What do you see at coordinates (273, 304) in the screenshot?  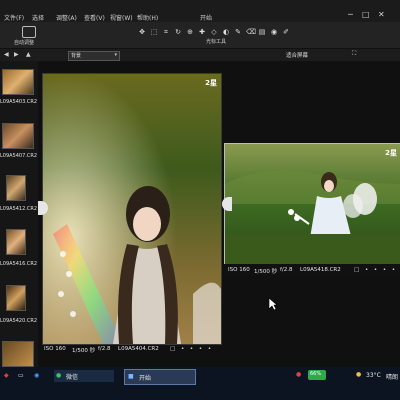 I see `mouse-cursor-icon` at bounding box center [273, 304].